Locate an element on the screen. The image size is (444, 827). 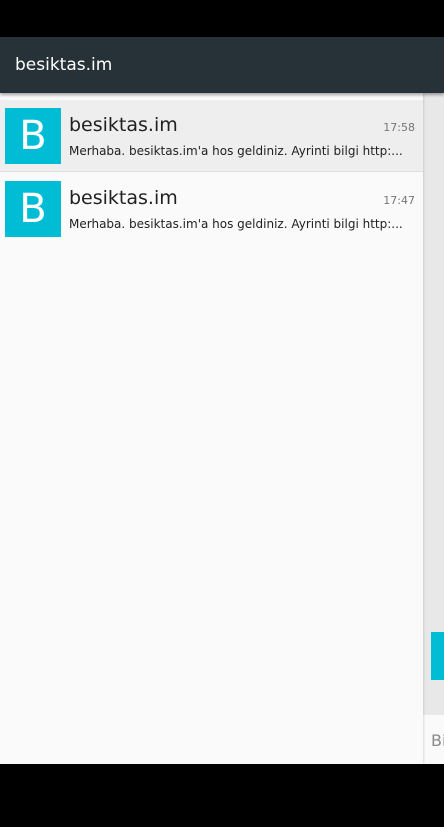
app-title: besiktas.im is located at coordinates (64, 65).